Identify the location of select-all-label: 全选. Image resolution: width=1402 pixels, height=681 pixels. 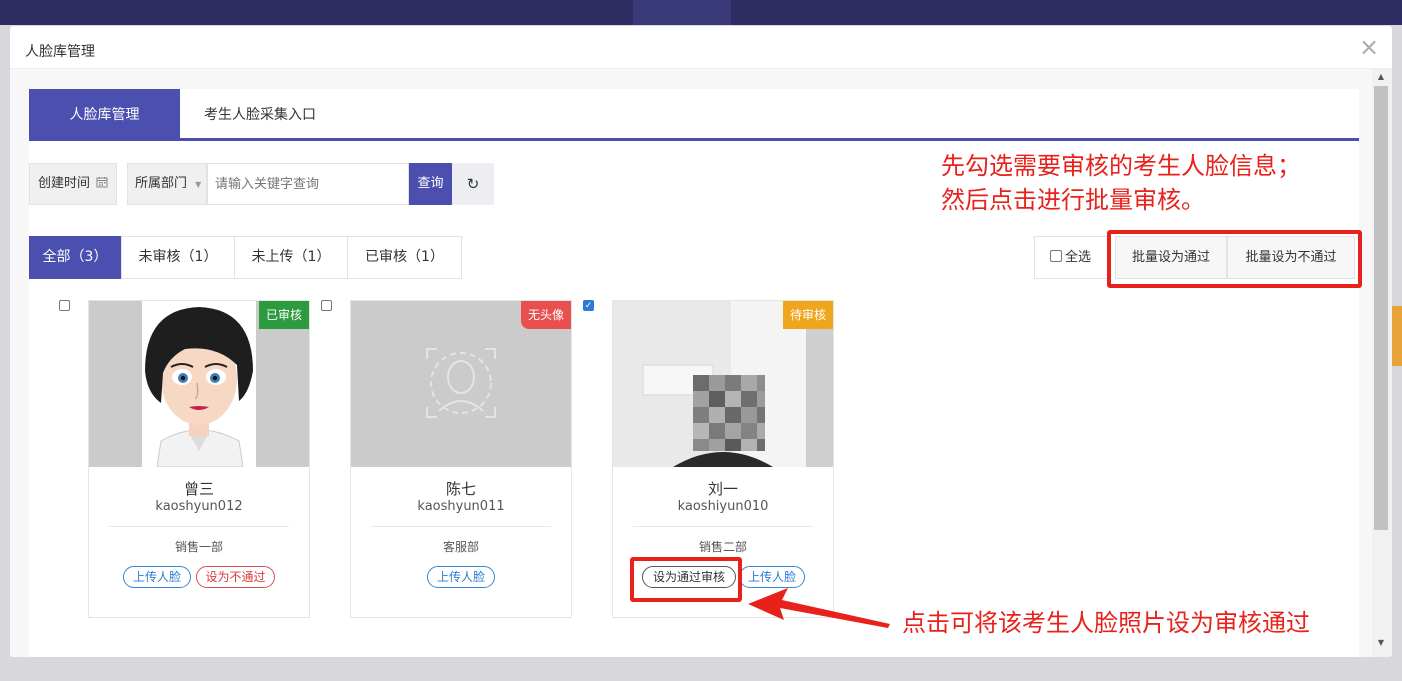
(1078, 257).